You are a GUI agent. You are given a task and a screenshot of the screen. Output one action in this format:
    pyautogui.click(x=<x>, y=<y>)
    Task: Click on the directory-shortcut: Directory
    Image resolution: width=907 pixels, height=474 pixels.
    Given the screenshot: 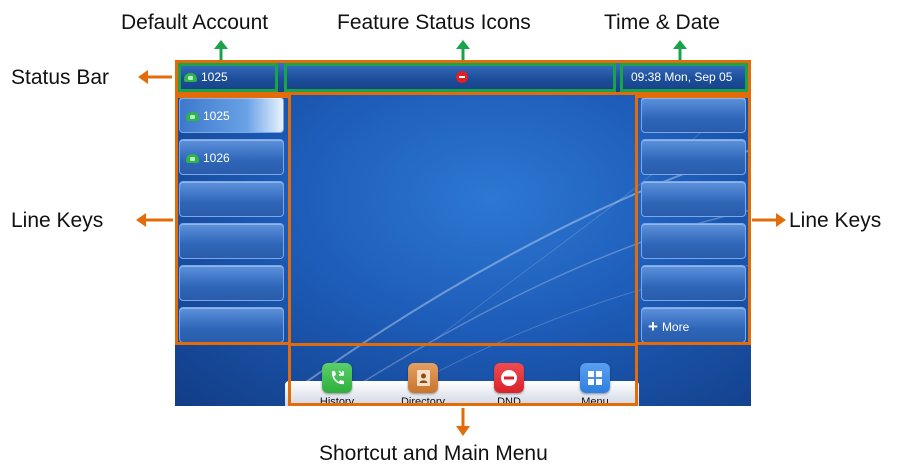 What is the action you would take?
    pyautogui.click(x=423, y=384)
    